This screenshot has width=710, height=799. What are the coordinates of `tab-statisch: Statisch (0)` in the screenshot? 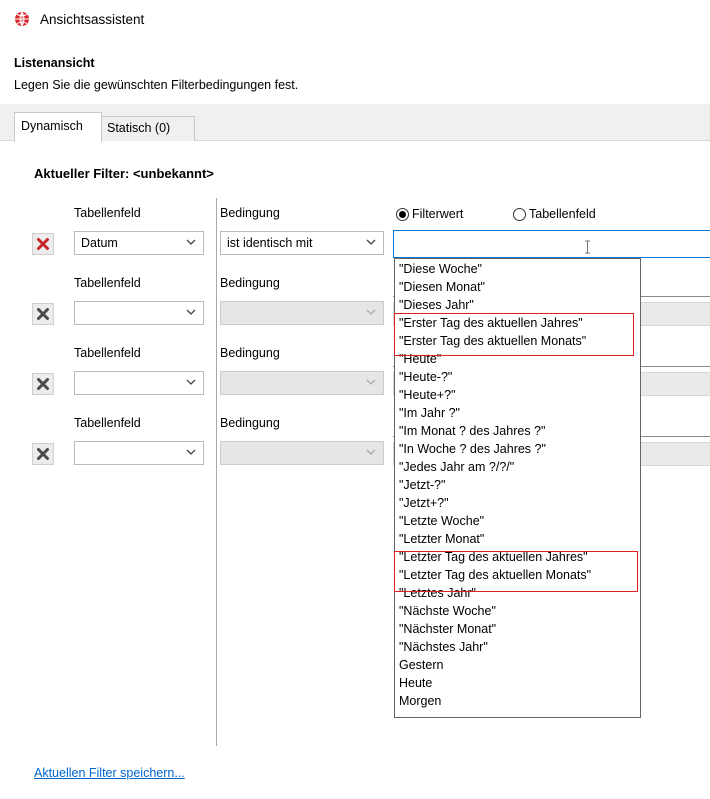 It's located at (147, 128).